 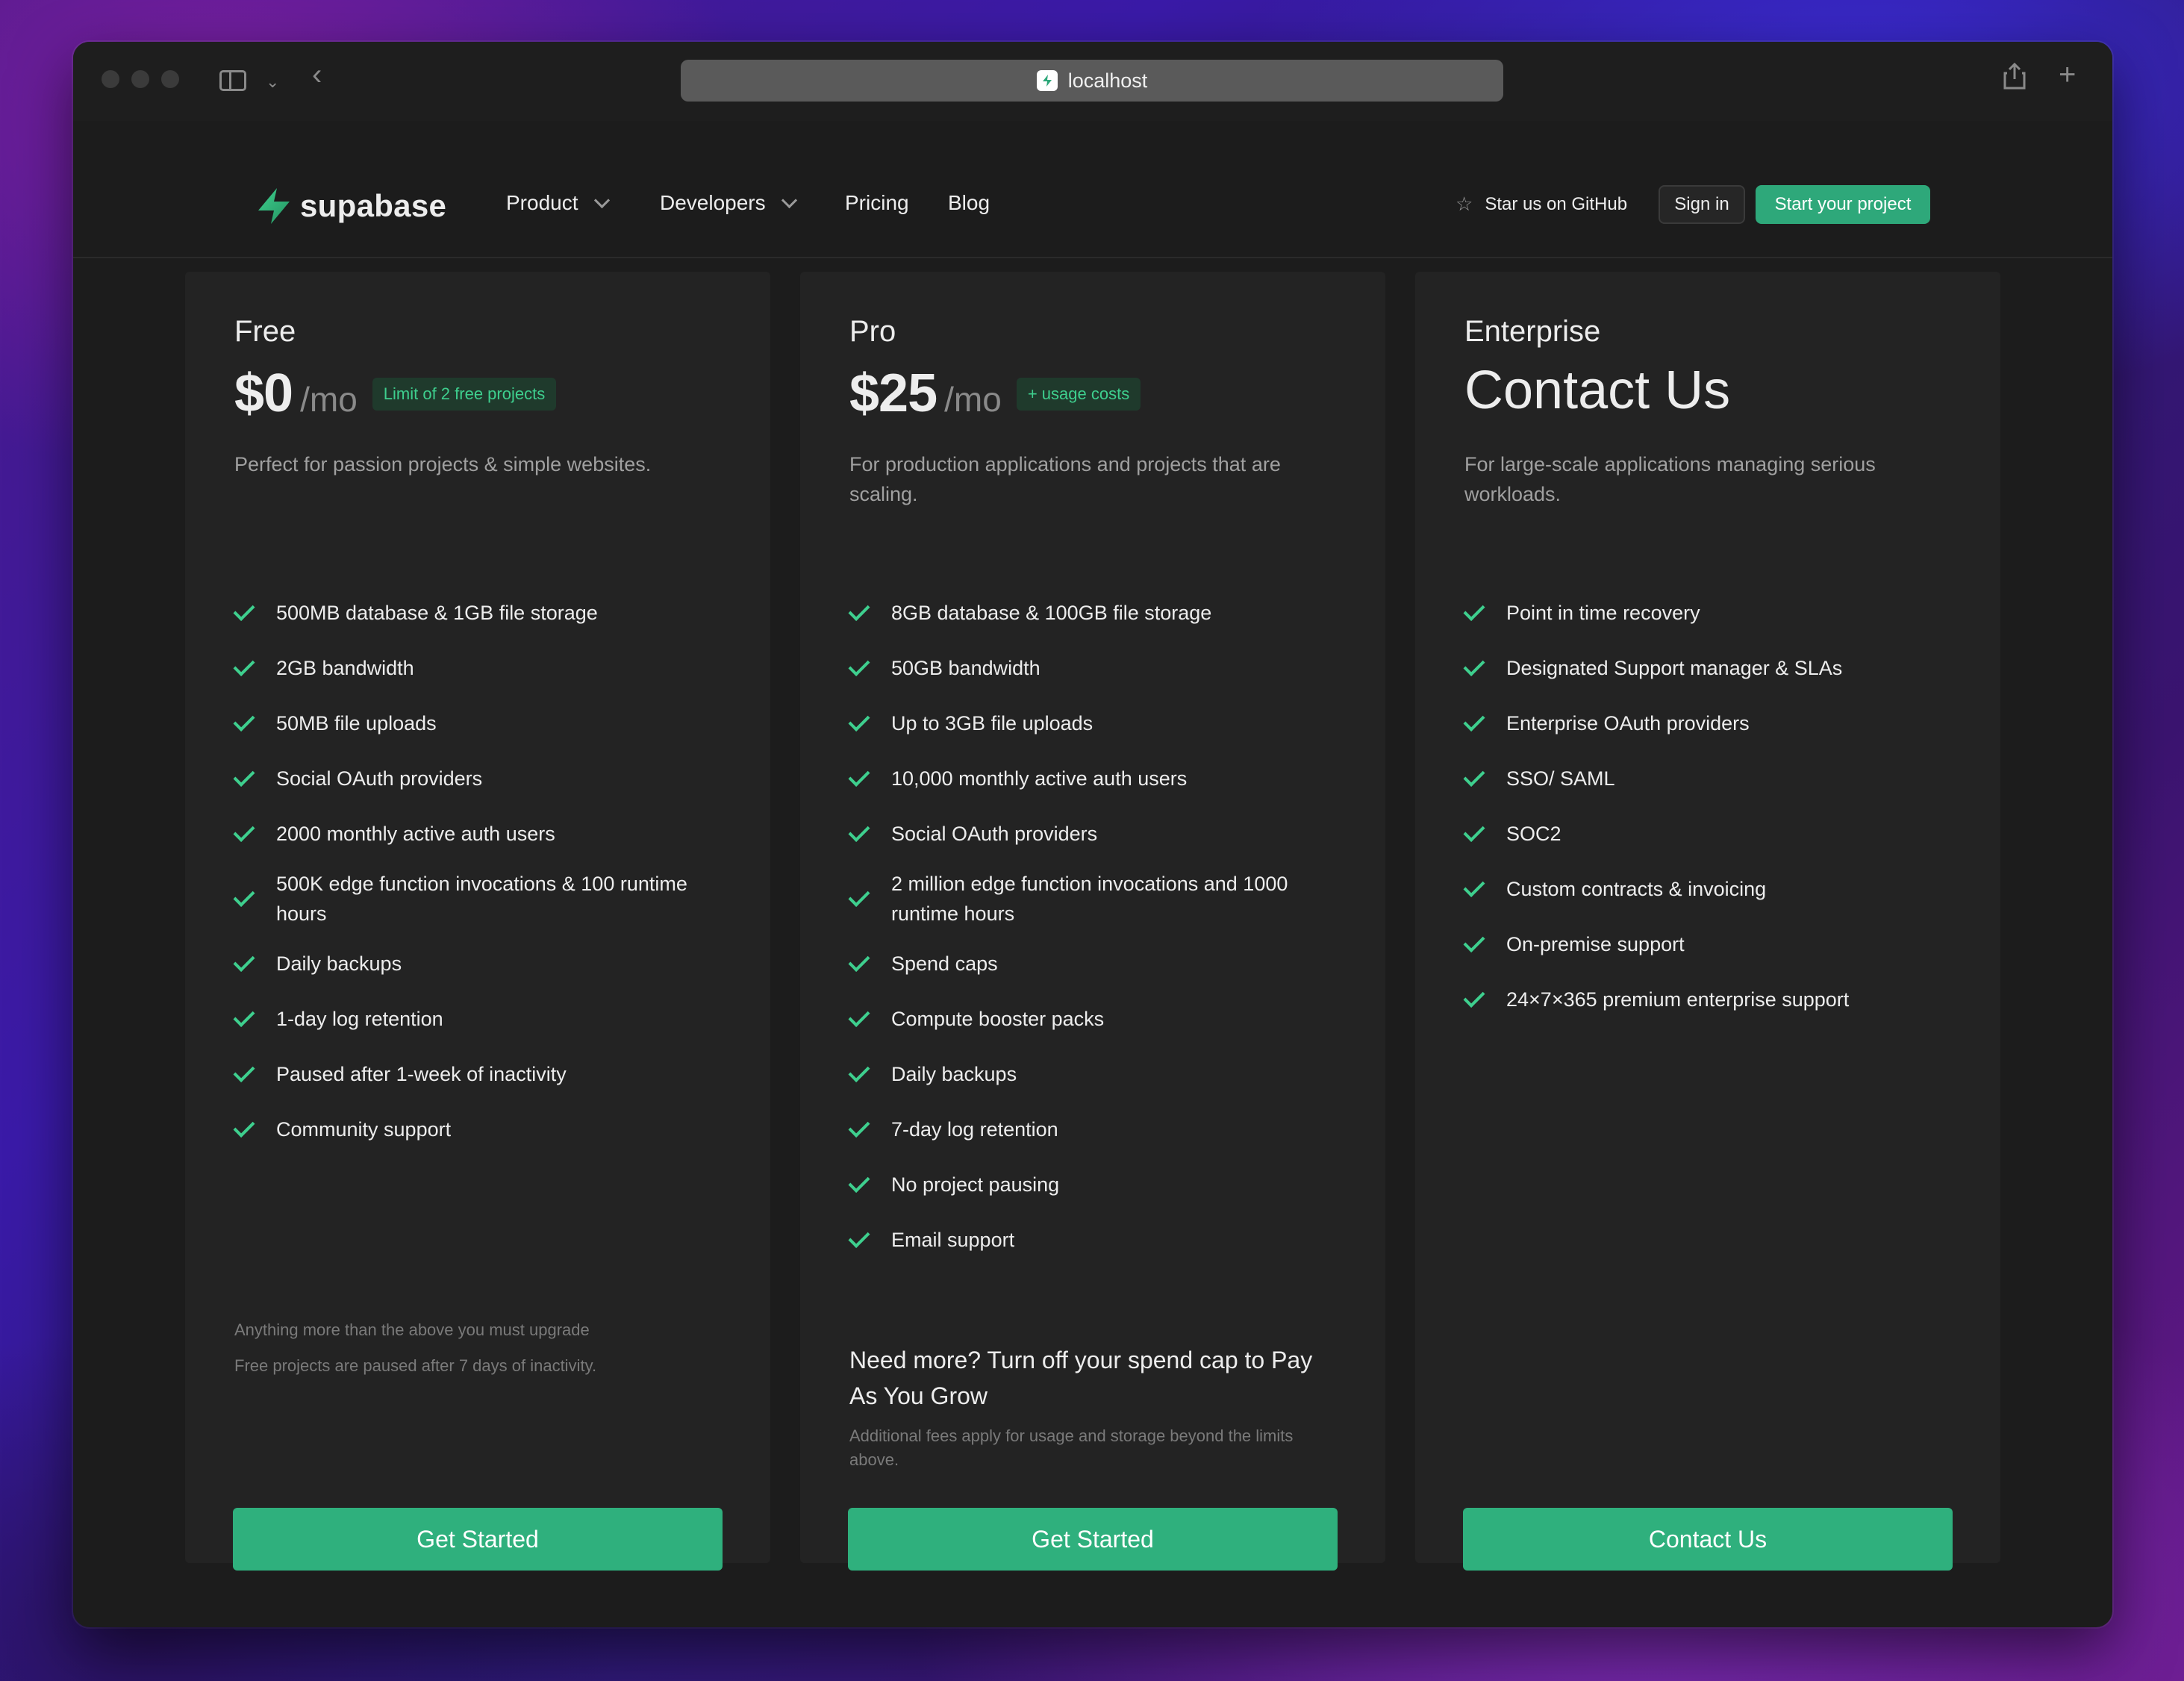 I want to click on address-bar: localhost, so click(x=1092, y=81).